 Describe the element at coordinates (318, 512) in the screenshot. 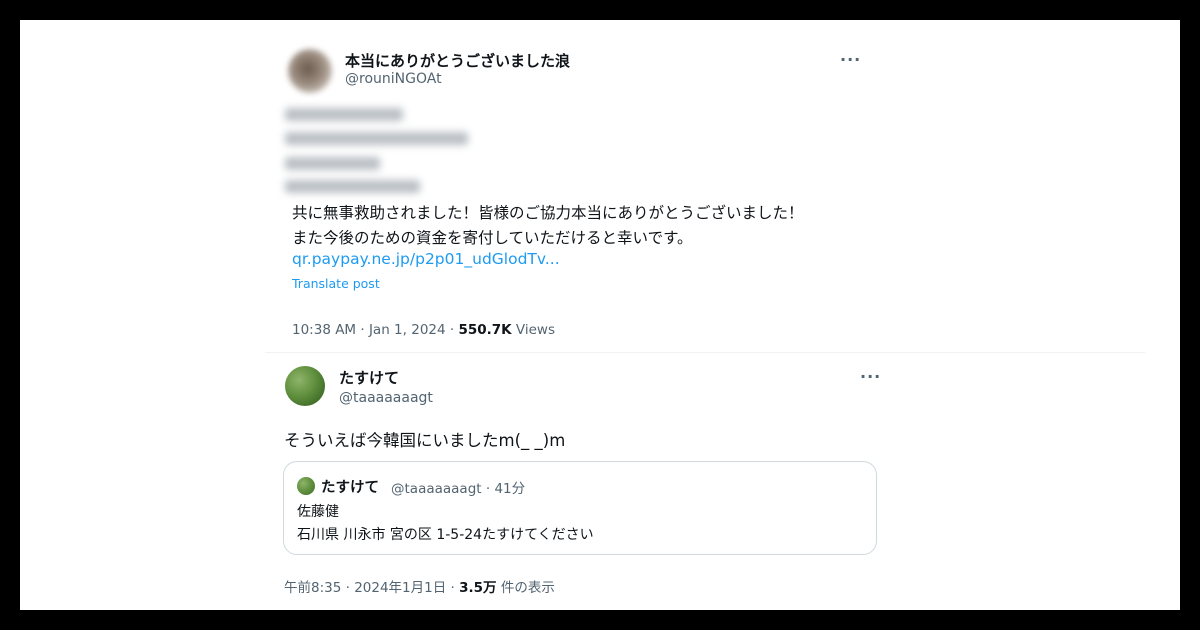

I see `quote-text-line: 佐藤健` at that location.